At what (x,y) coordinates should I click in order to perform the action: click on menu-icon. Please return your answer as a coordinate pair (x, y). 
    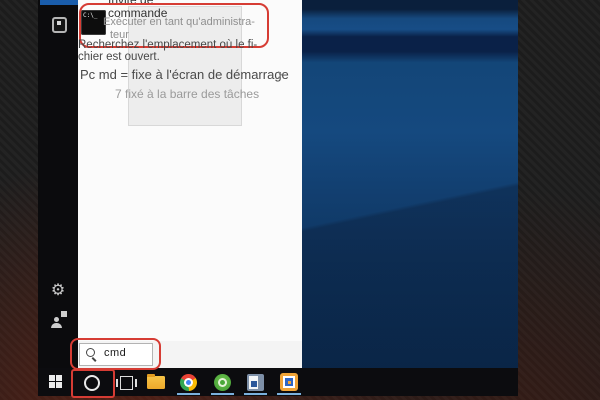
    Looking at the image, I should click on (59, 25).